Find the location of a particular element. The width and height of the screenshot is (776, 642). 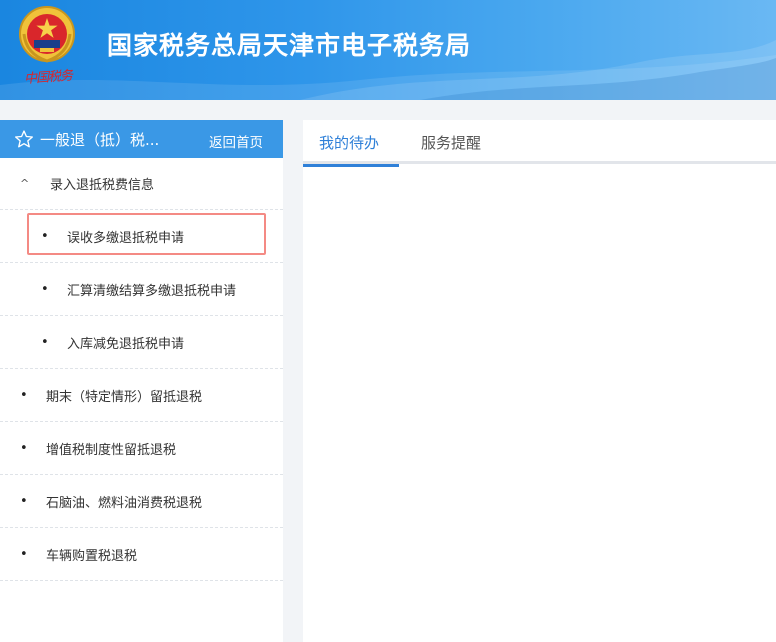

sidebar-item-settlement-refund: • 汇算清缴结算多缴退抵税申请 is located at coordinates (141, 289).